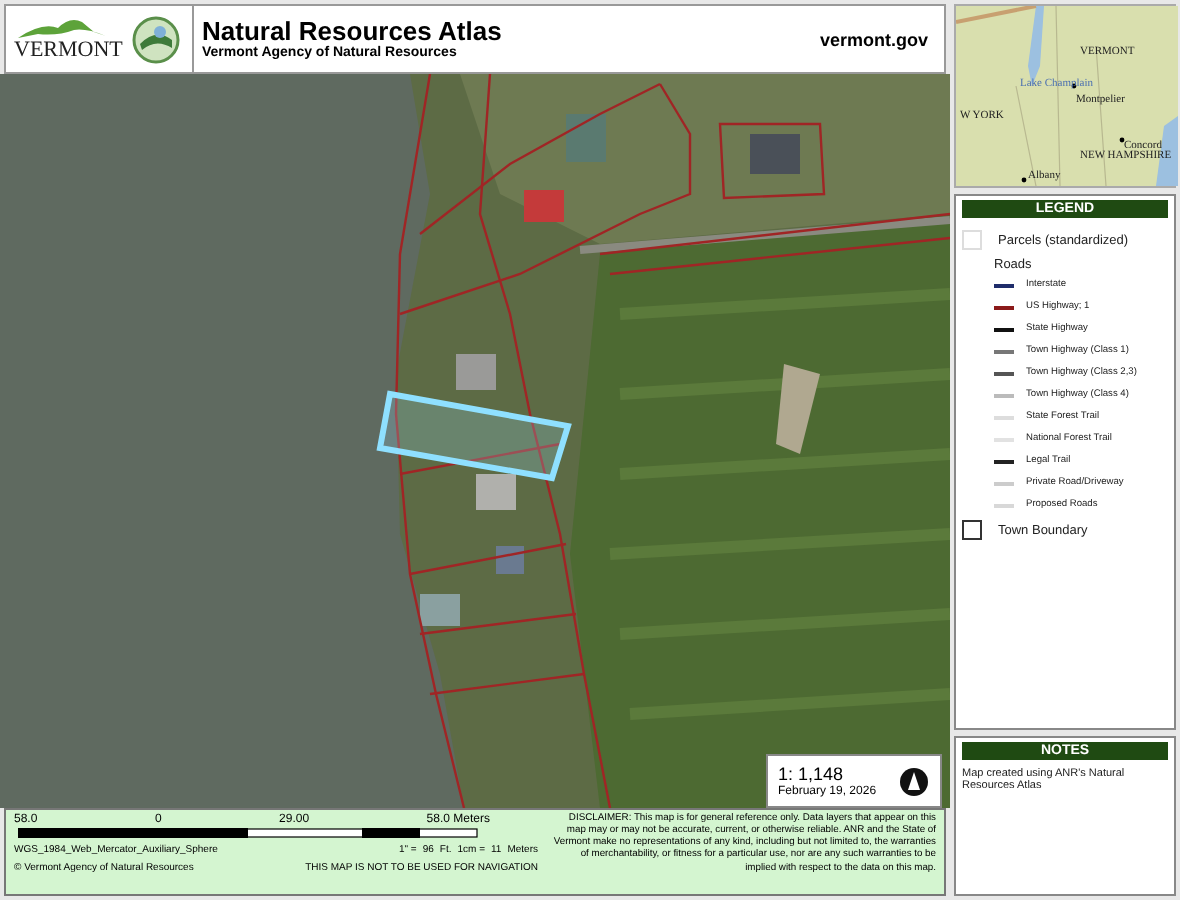  What do you see at coordinates (68, 51) in the screenshot?
I see `logo-text: VERMONT` at bounding box center [68, 51].